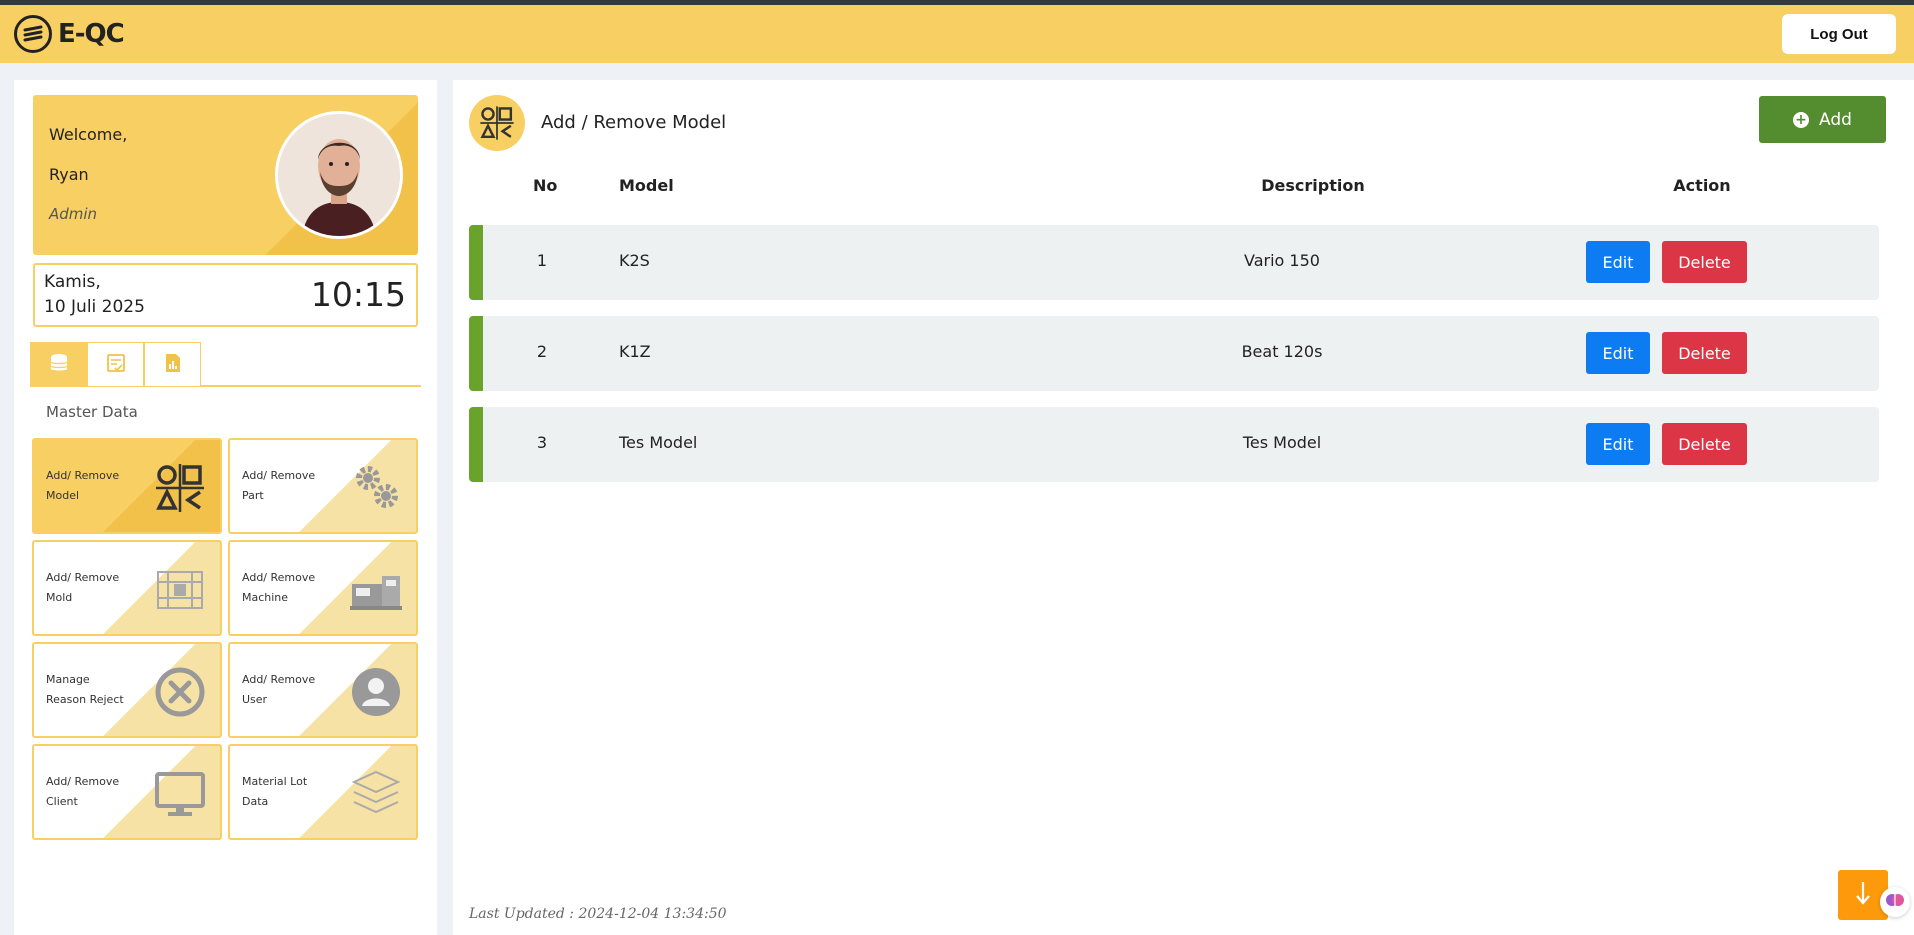 The image size is (1914, 935). What do you see at coordinates (376, 590) in the screenshot?
I see `machine-icon` at bounding box center [376, 590].